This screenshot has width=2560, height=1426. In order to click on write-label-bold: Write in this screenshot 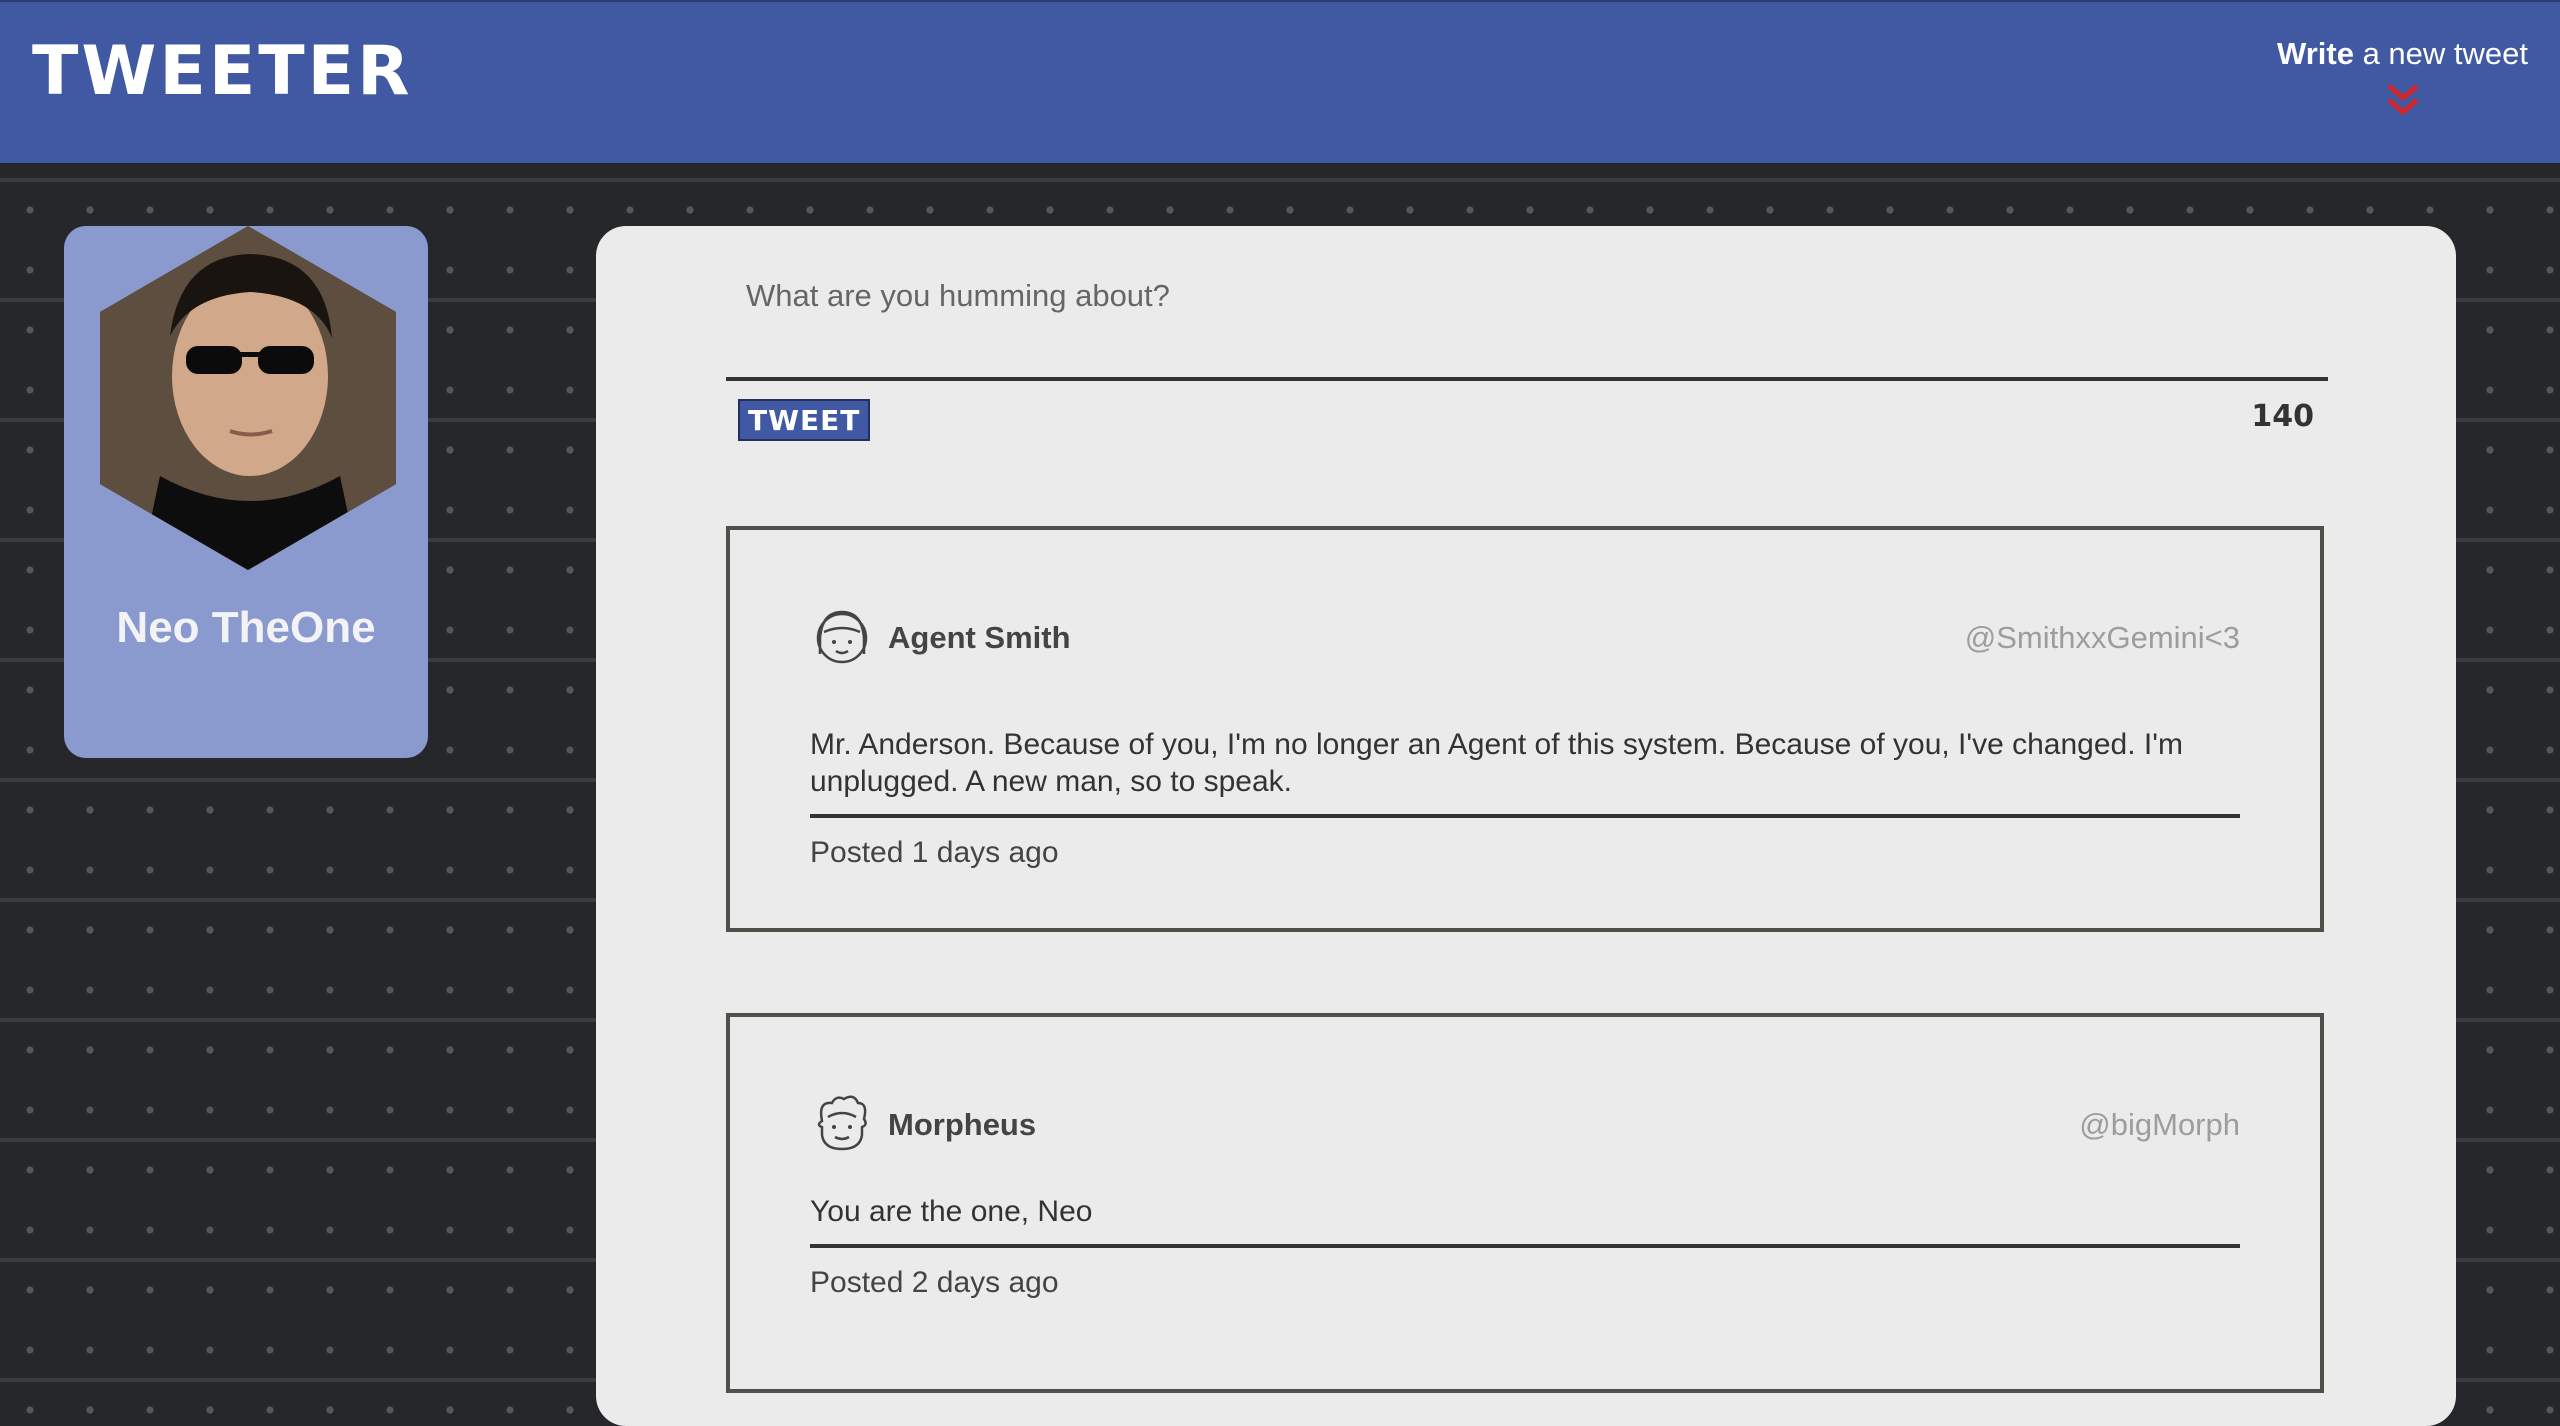, I will do `click(2315, 53)`.